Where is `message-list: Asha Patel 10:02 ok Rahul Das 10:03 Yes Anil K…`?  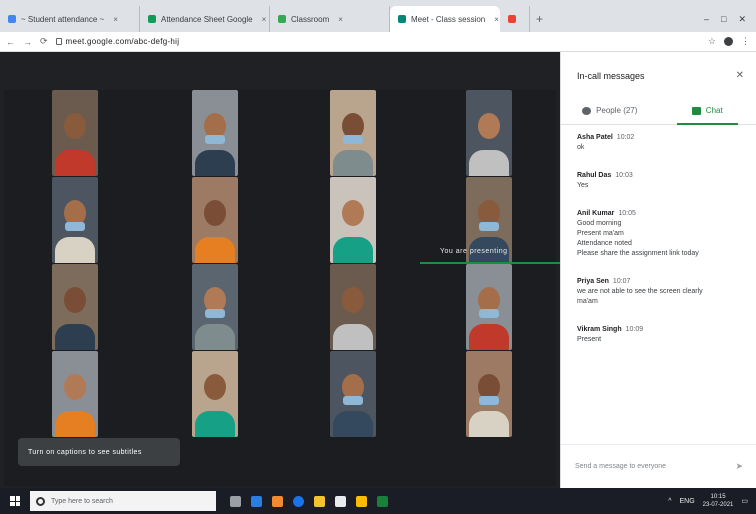 message-list: Asha Patel 10:02 ok Rahul Das 10:03 Yes Anil K… is located at coordinates (658, 235).